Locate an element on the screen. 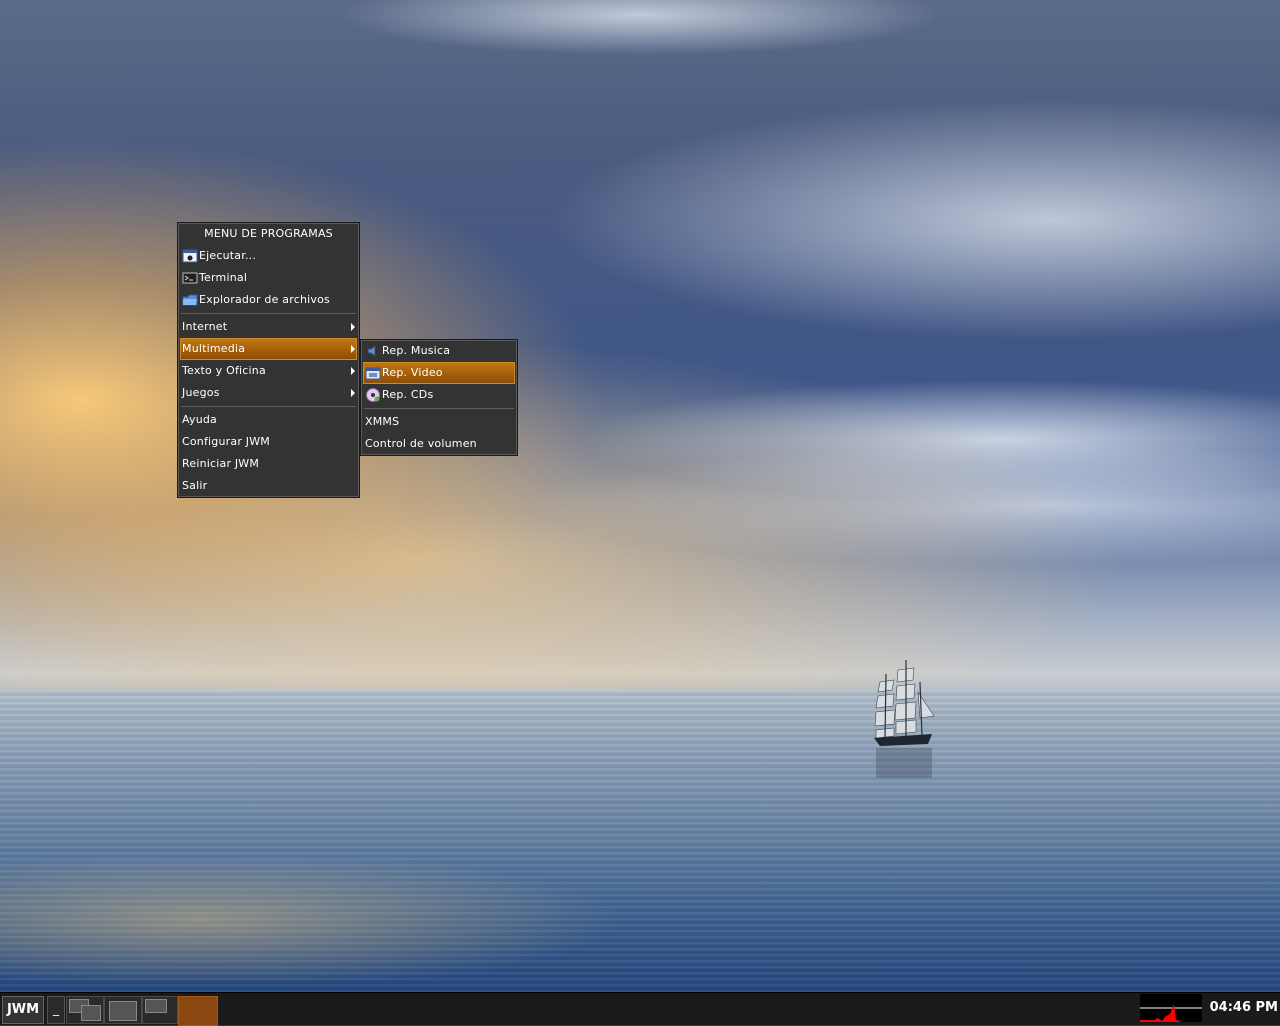 This screenshot has height=1026, width=1280. taskbar: JWM _ is located at coordinates (640, 1009).